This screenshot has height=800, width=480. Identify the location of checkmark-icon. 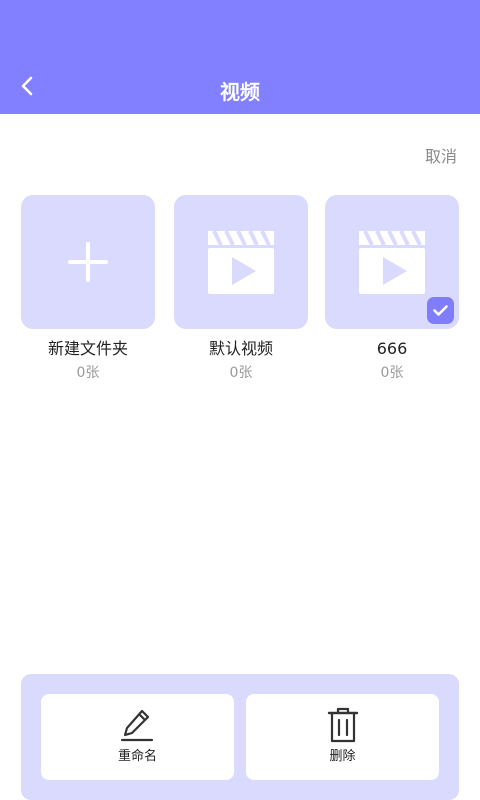
(440, 310).